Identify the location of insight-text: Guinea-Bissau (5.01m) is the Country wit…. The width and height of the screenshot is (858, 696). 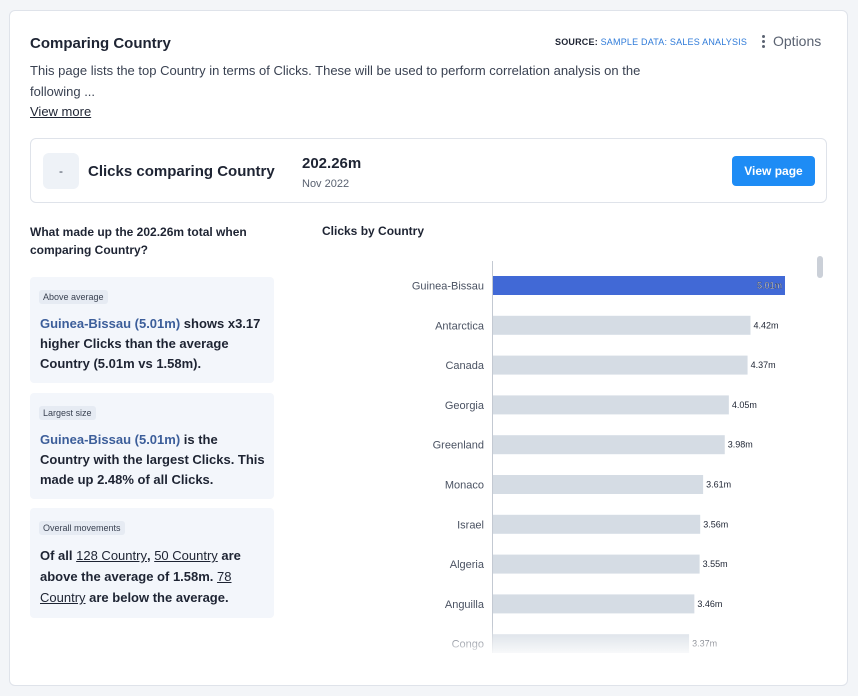
(154, 460).